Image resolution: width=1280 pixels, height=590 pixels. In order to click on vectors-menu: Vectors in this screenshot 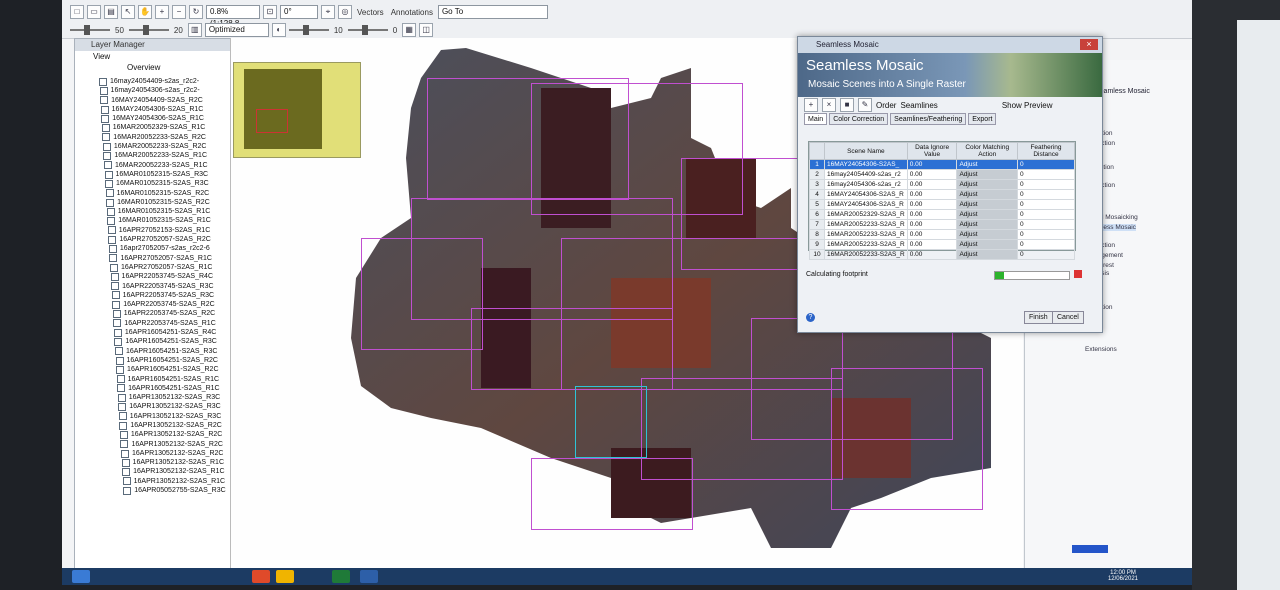, I will do `click(370, 12)`.